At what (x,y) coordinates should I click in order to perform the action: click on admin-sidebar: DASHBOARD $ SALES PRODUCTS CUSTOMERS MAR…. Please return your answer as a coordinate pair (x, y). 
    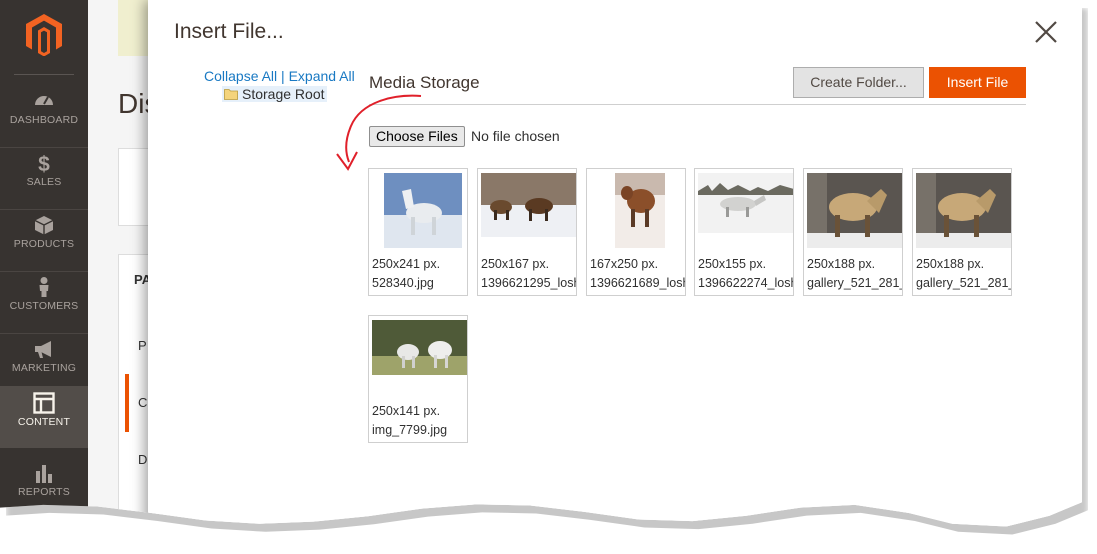
    Looking at the image, I should click on (44, 263).